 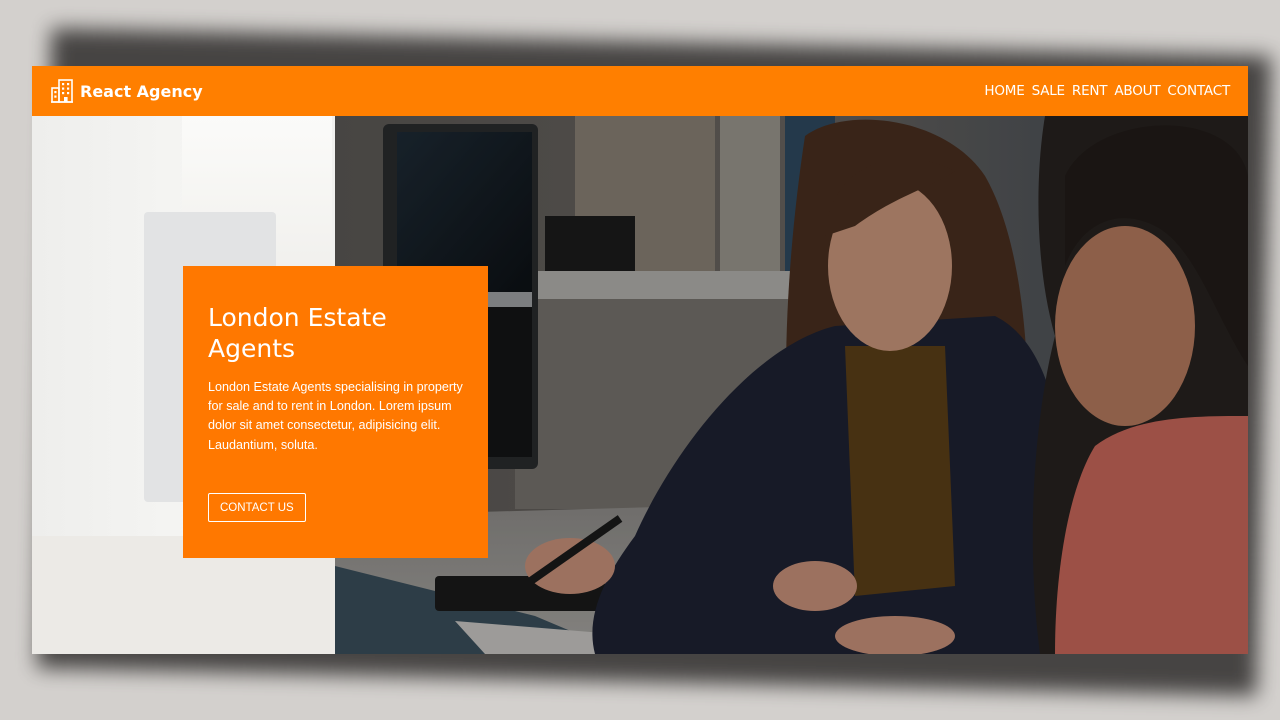 I want to click on main-nav: HOME SALE RENT ABOUT CONTACT, so click(x=1107, y=91).